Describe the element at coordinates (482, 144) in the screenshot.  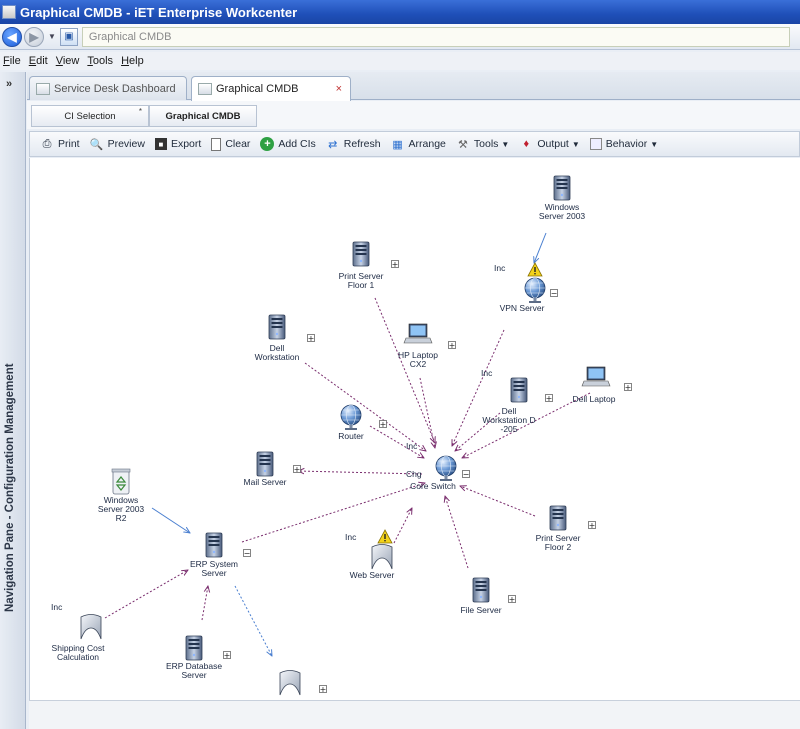
I see `tools-button: ⚒ Tools ▼` at that location.